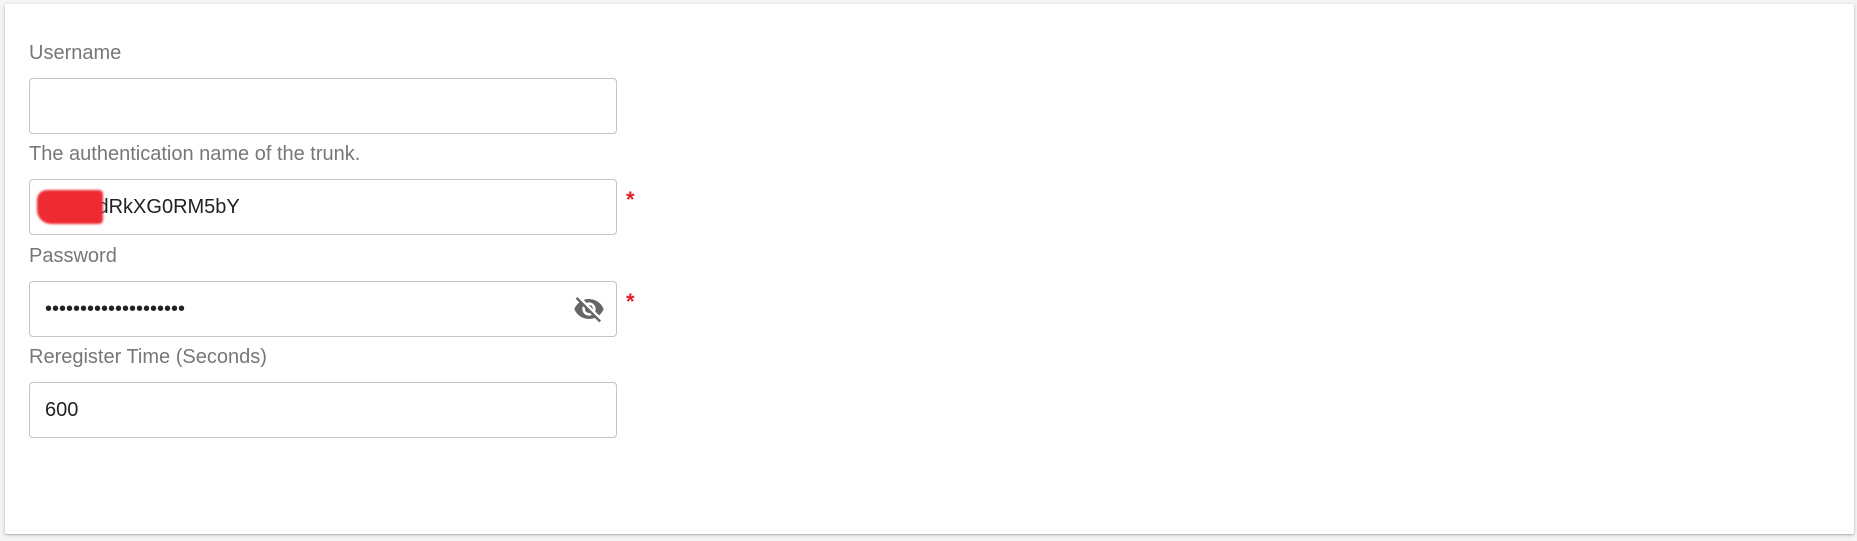  I want to click on username-input-wrap, so click(323, 106).